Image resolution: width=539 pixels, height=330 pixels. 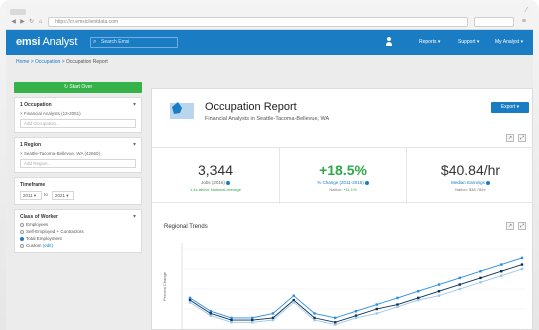 I want to click on kpi-value: +18.5%, so click(x=343, y=170).